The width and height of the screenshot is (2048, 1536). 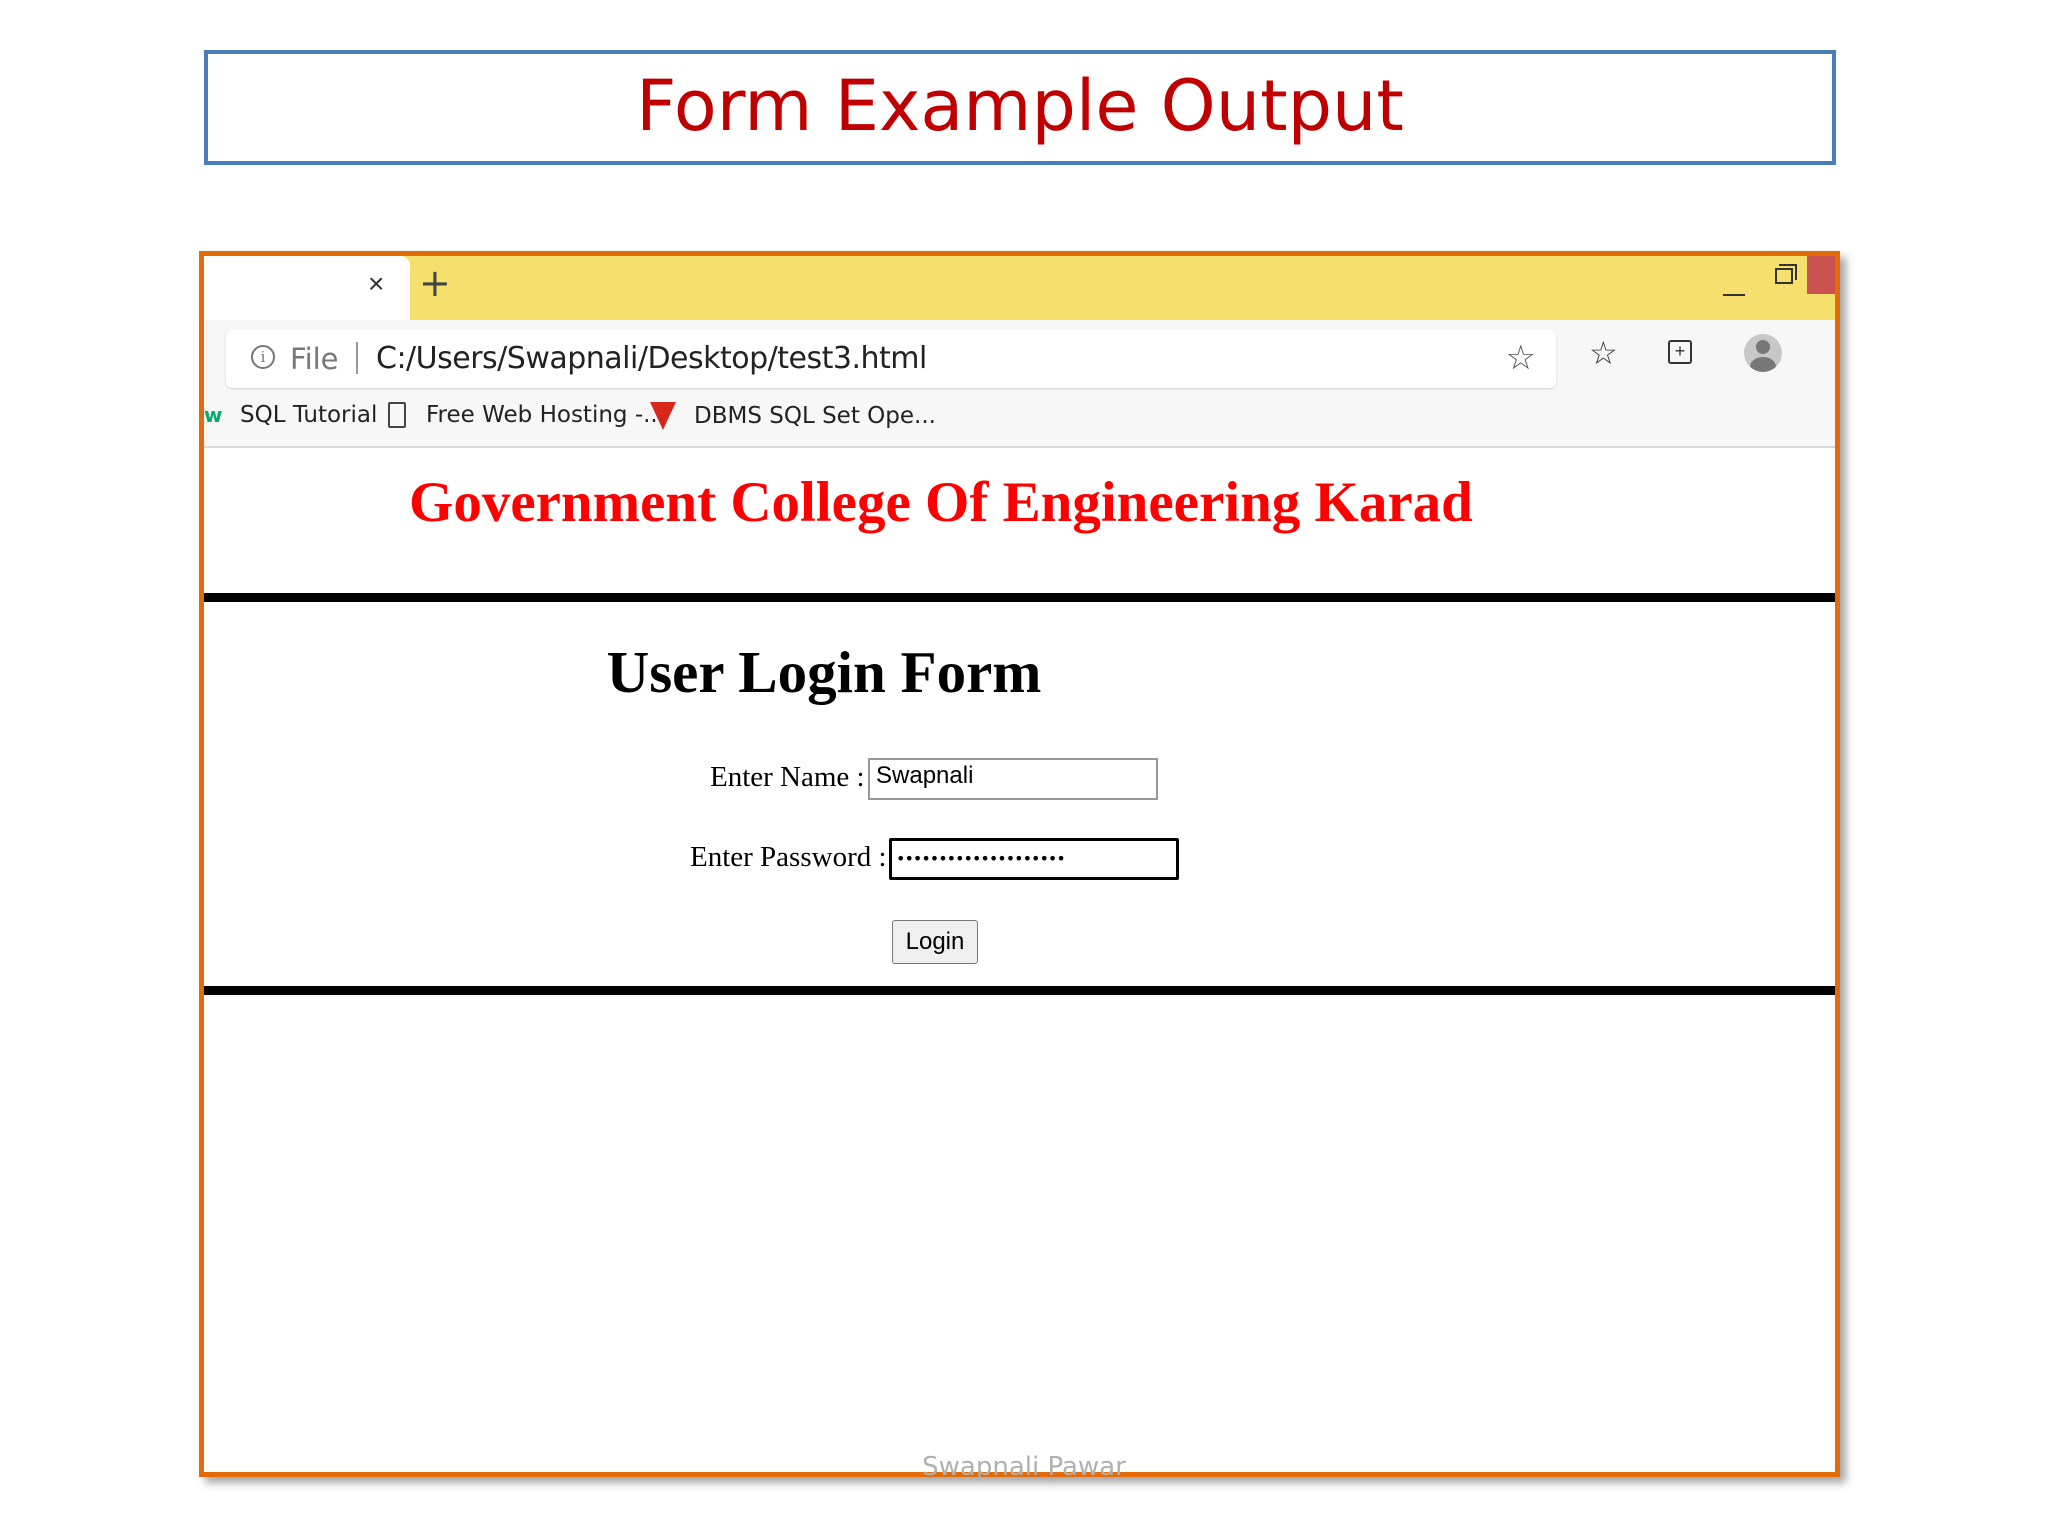 I want to click on address-divider, so click(x=357, y=358).